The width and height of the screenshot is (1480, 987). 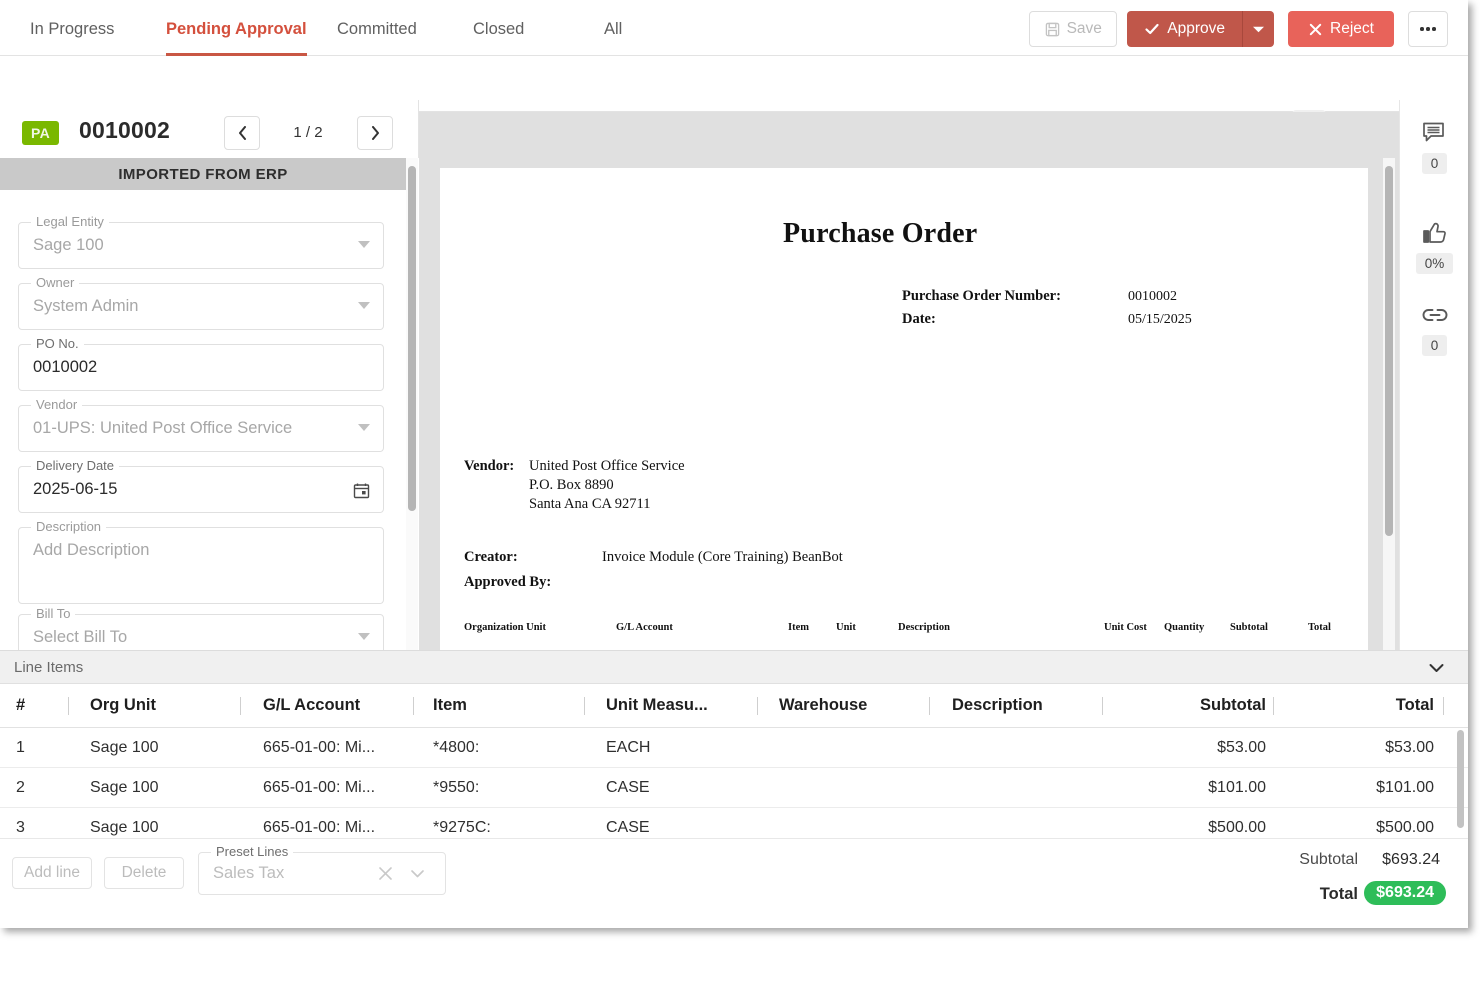 What do you see at coordinates (456, 747) in the screenshot?
I see `cell-item: *4800:` at bounding box center [456, 747].